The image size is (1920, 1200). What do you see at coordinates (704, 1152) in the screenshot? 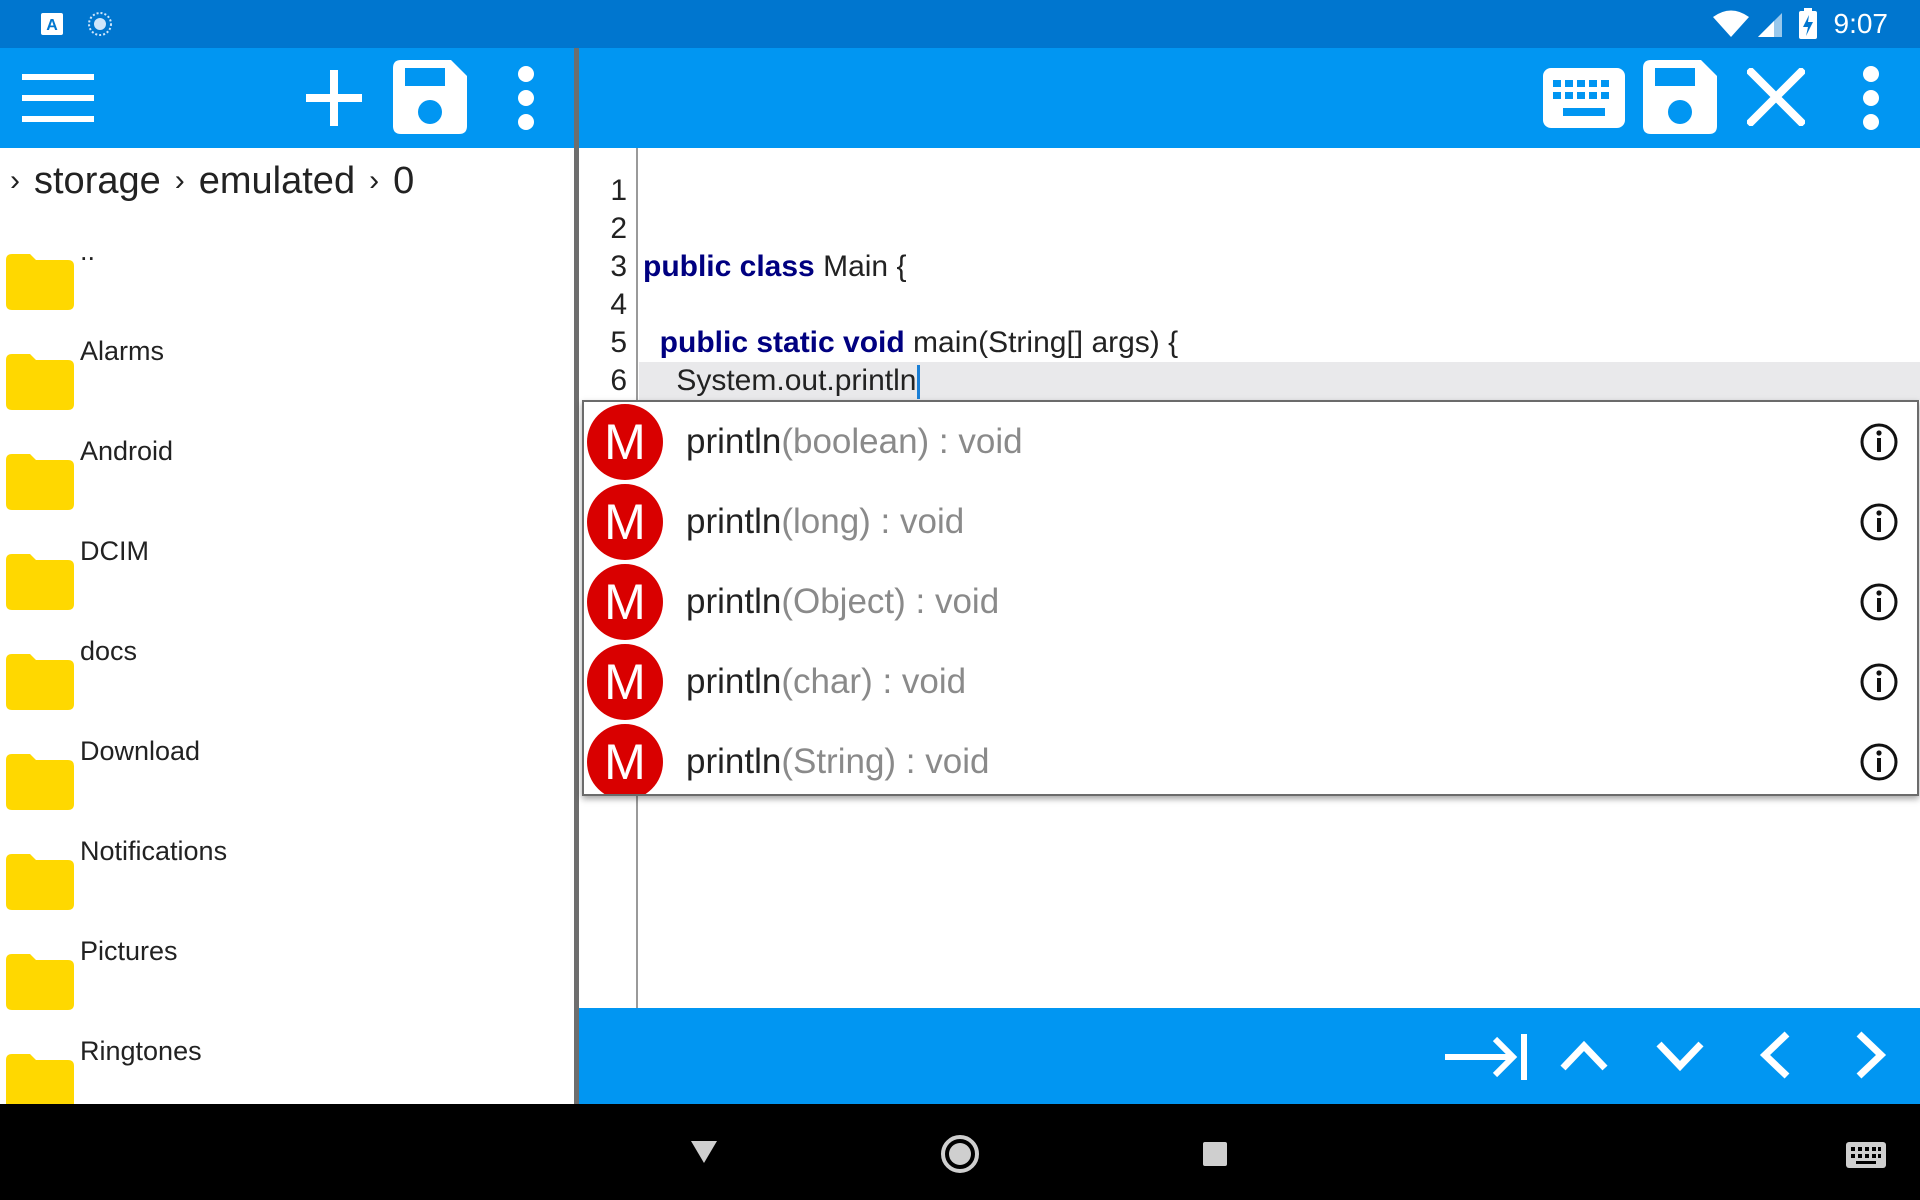
I see `back-icon` at bounding box center [704, 1152].